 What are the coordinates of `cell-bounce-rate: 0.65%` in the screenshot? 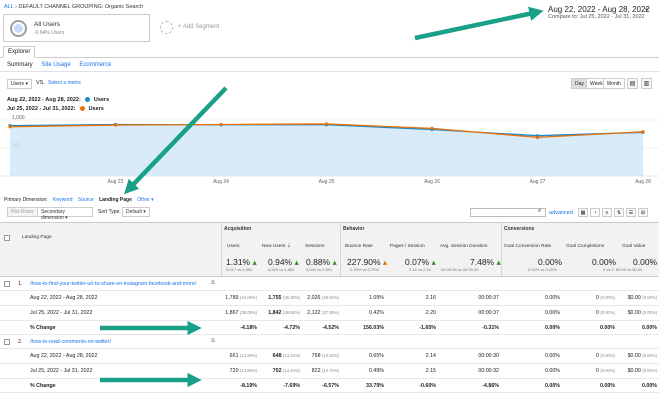 It's located at (376, 356).